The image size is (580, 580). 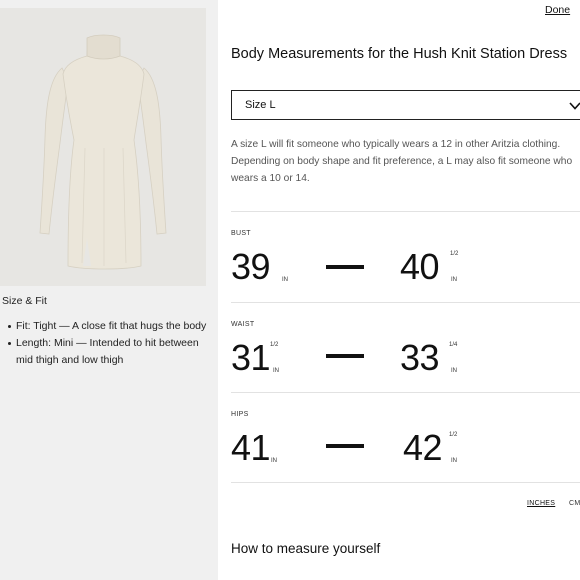 What do you see at coordinates (251, 357) in the screenshot?
I see `waist-min-value: 31` at bounding box center [251, 357].